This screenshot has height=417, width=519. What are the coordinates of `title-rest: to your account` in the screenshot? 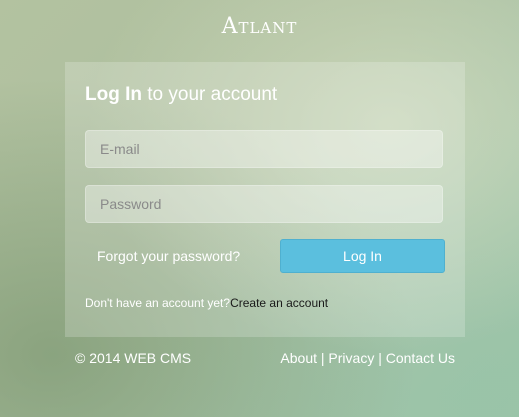 It's located at (209, 94).